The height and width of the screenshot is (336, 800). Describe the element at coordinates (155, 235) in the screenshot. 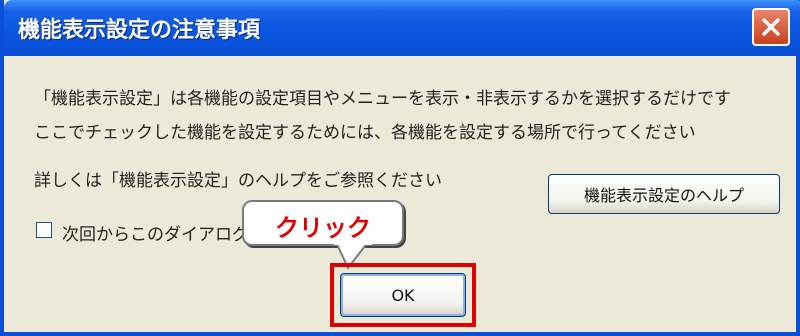

I see `dont-show-again-label: 次回からこのダイアログ` at that location.